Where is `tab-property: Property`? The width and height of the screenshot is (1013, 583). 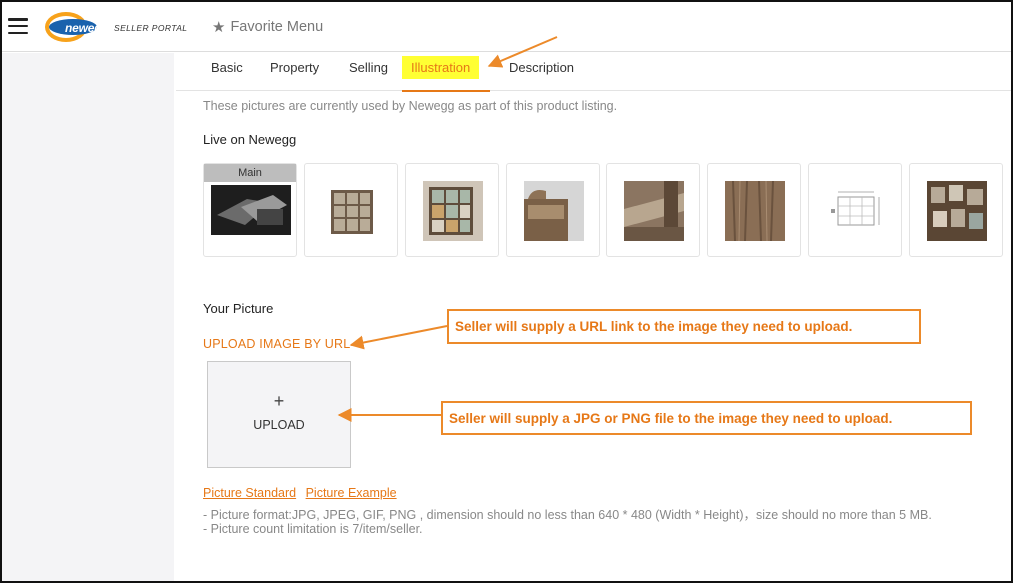 tab-property: Property is located at coordinates (294, 72).